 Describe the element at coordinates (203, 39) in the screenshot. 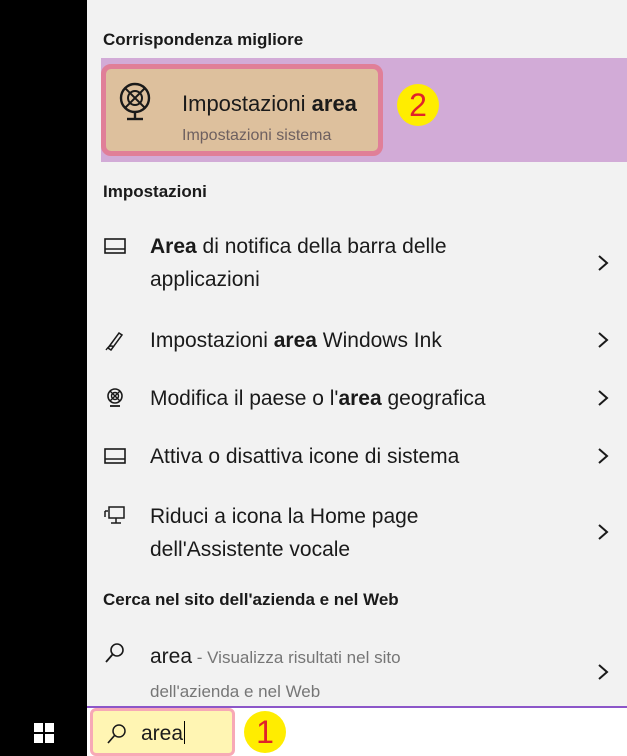

I see `best-match-header: Corrispondenza migliore` at that location.